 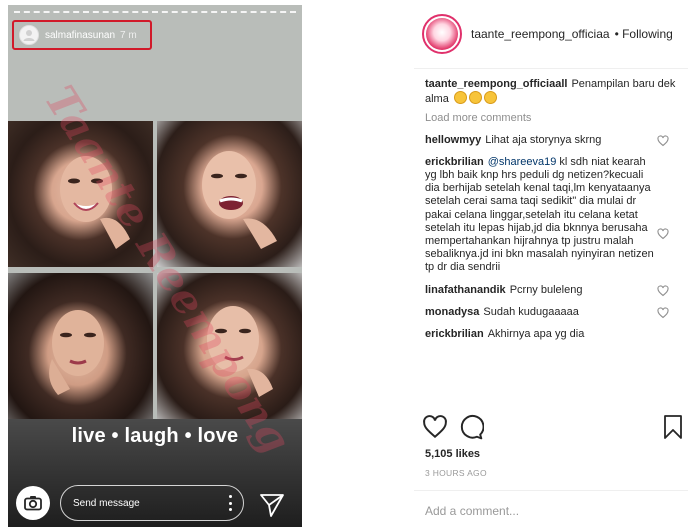 What do you see at coordinates (673, 427) in the screenshot?
I see `bookmark-icon` at bounding box center [673, 427].